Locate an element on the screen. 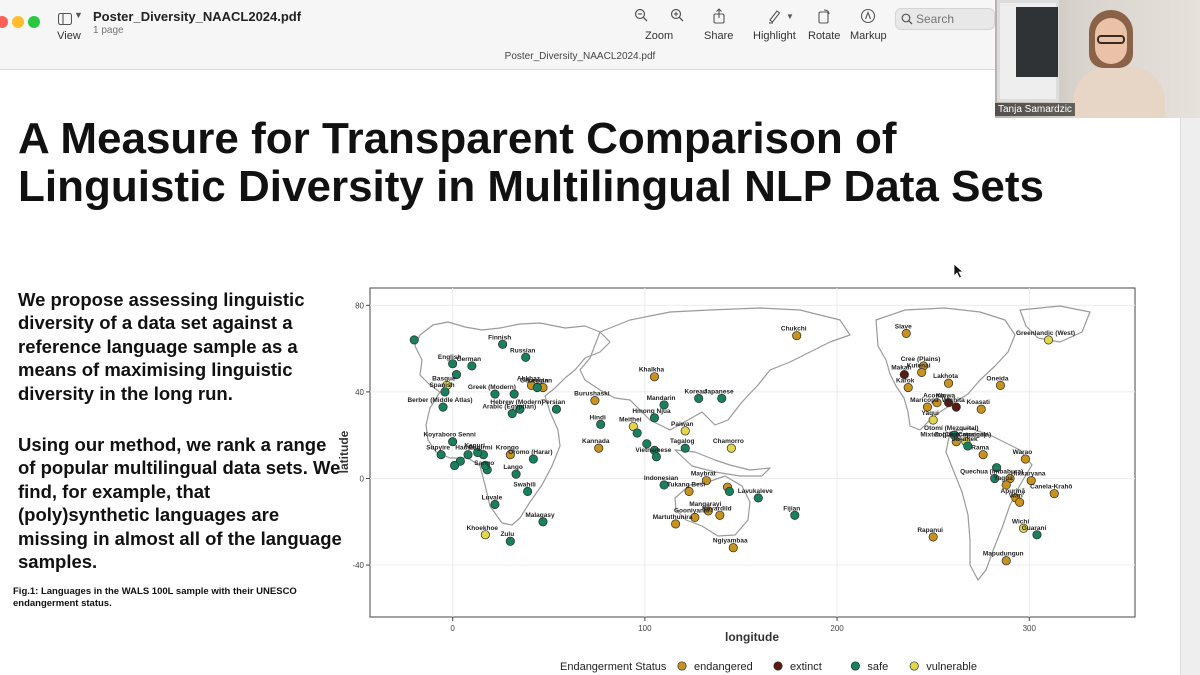  zoom-out-button is located at coordinates (641, 17).